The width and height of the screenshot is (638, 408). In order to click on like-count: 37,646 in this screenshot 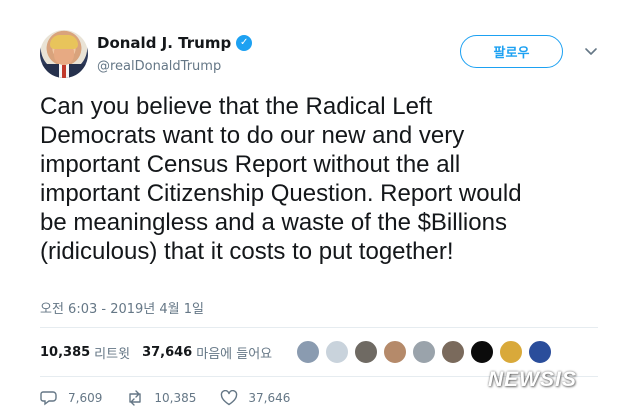, I will do `click(269, 398)`.